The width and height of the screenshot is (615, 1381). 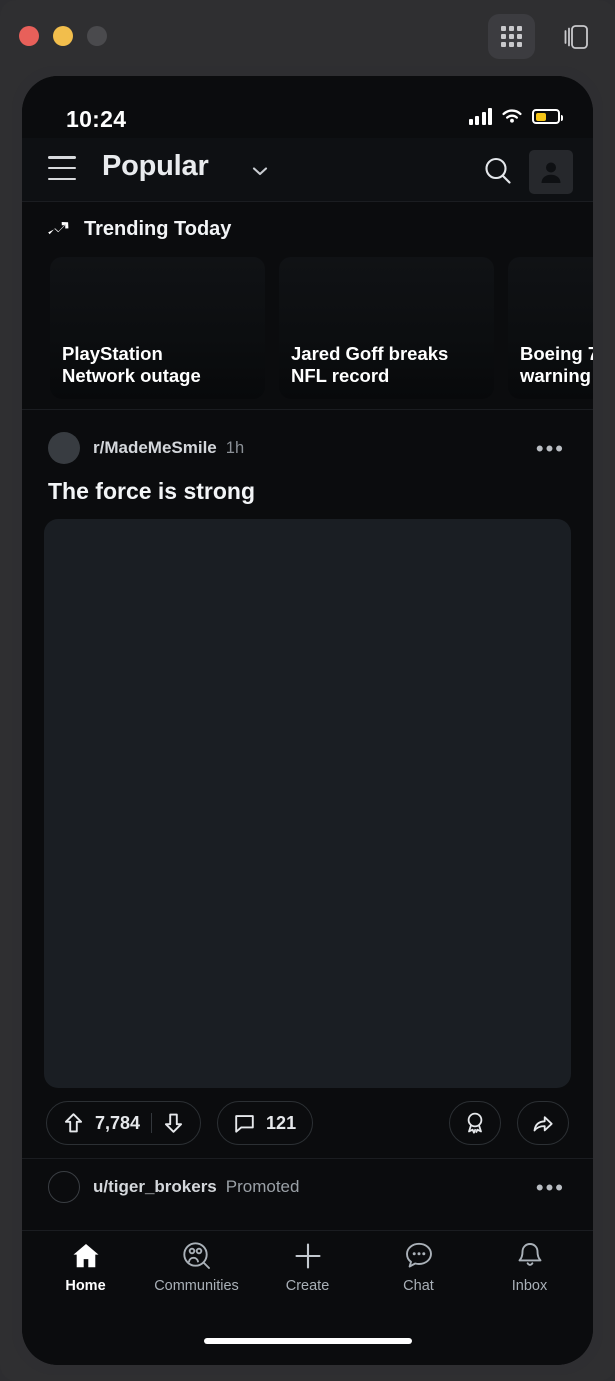 I want to click on vote-divider, so click(x=152, y=1123).